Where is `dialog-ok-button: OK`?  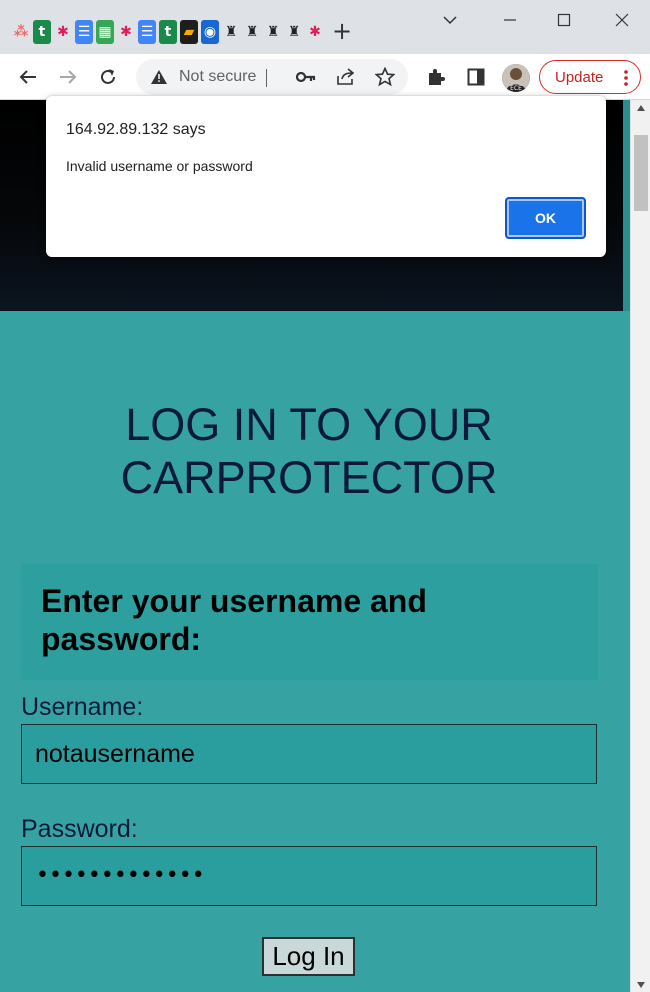 dialog-ok-button: OK is located at coordinates (545, 218).